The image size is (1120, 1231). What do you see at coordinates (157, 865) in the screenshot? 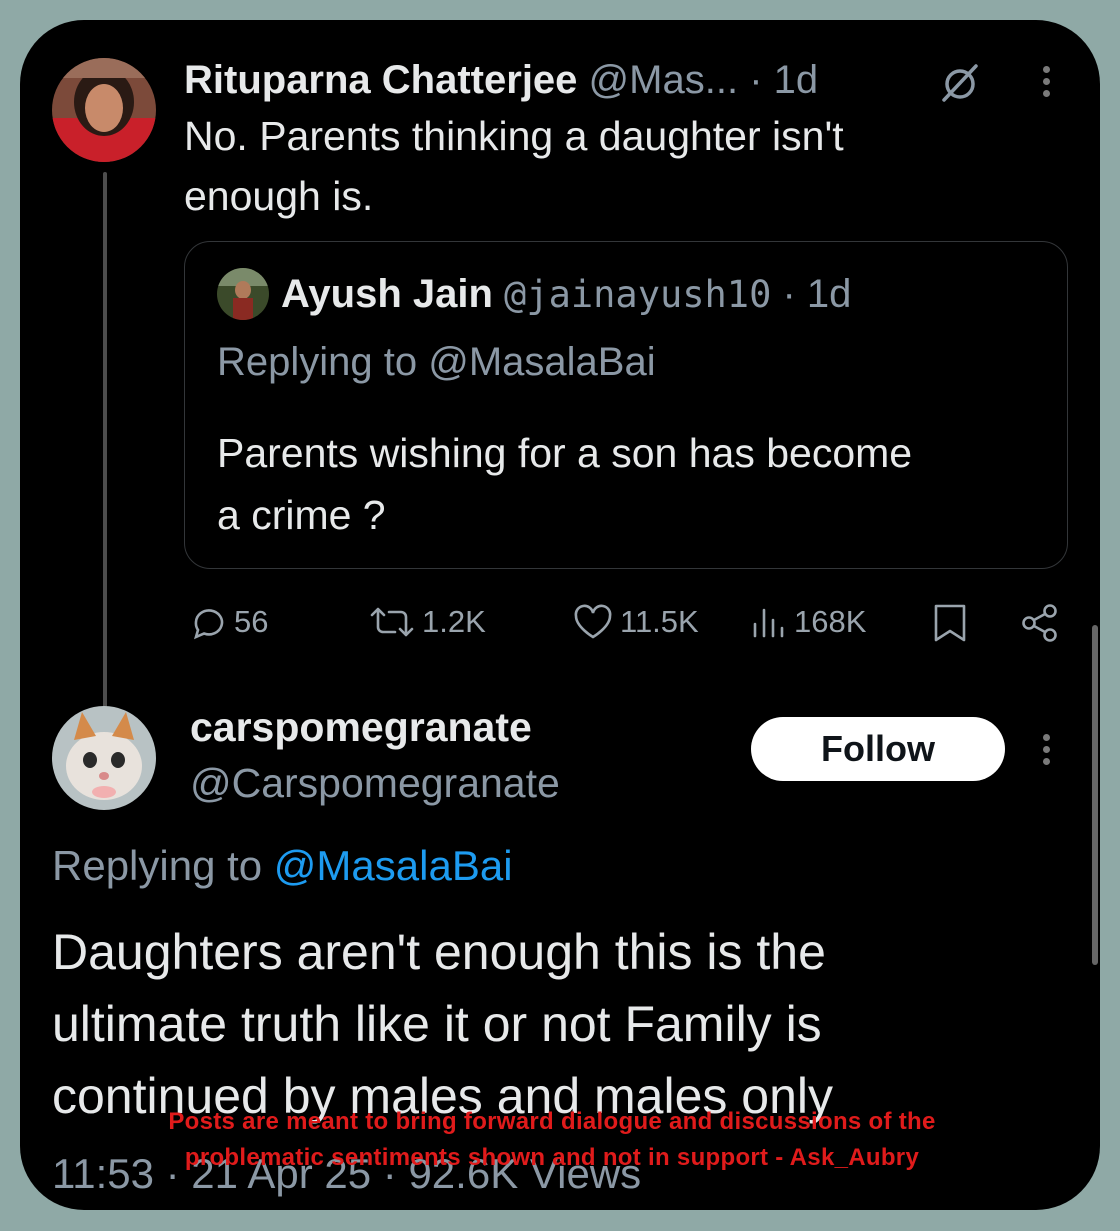
I see `post2-replying-prefix: Replying to` at bounding box center [157, 865].